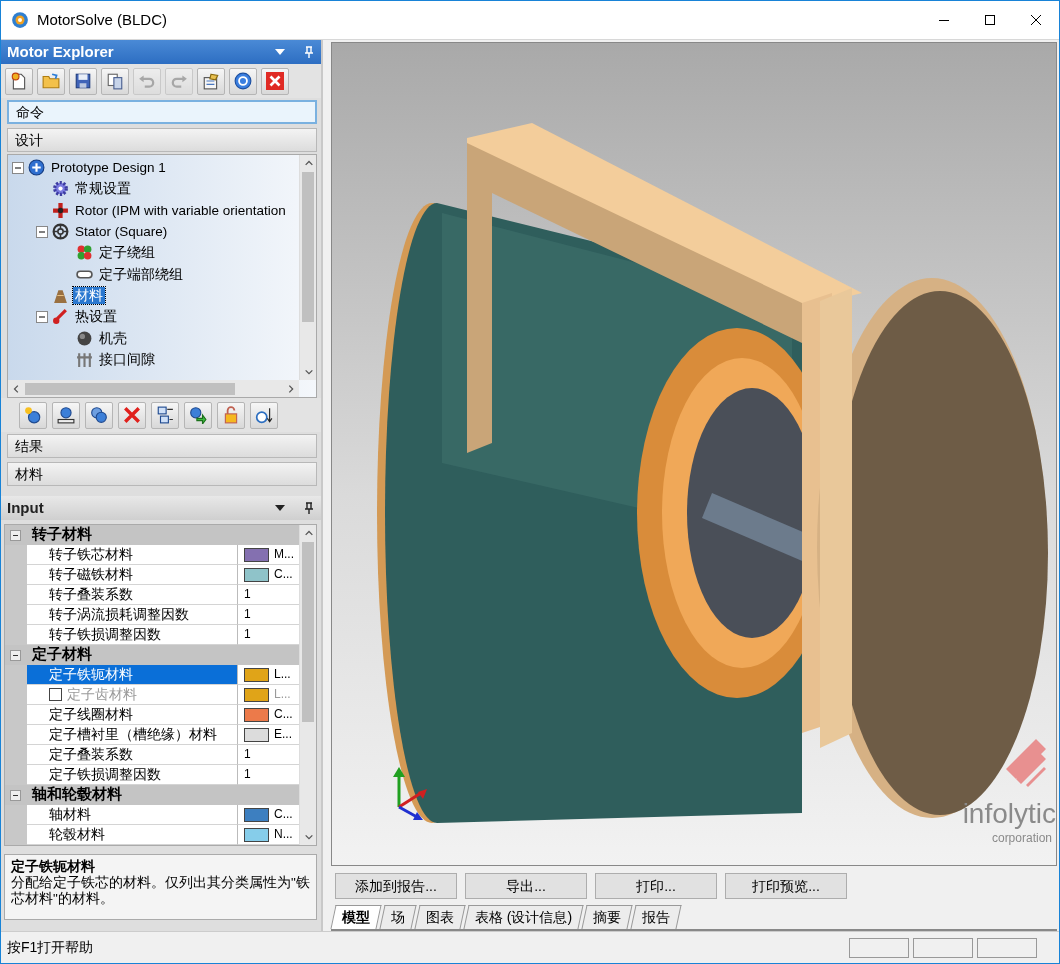  What do you see at coordinates (944, 20) in the screenshot?
I see `minimize-icon` at bounding box center [944, 20].